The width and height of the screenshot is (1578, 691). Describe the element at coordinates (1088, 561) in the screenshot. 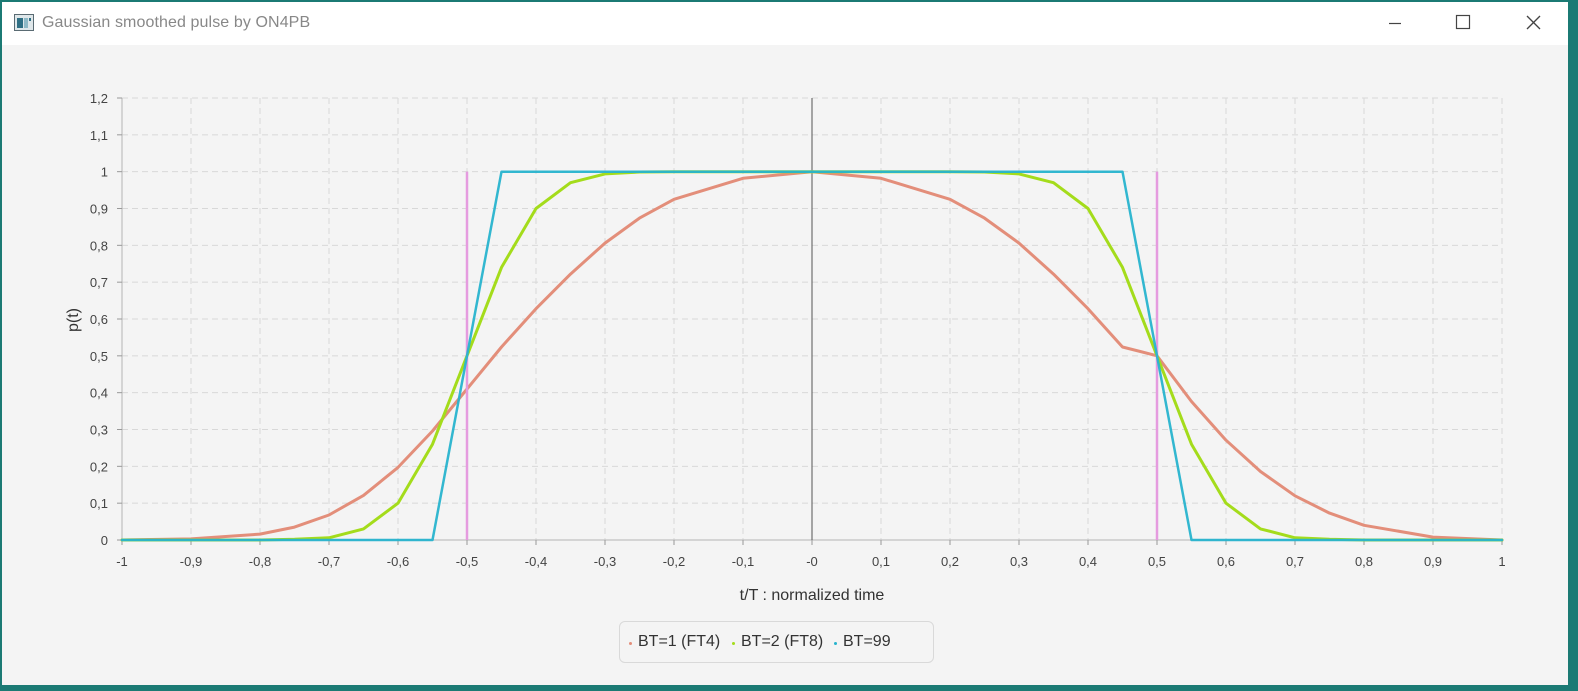

I see `x-tick-label: 0,4` at that location.